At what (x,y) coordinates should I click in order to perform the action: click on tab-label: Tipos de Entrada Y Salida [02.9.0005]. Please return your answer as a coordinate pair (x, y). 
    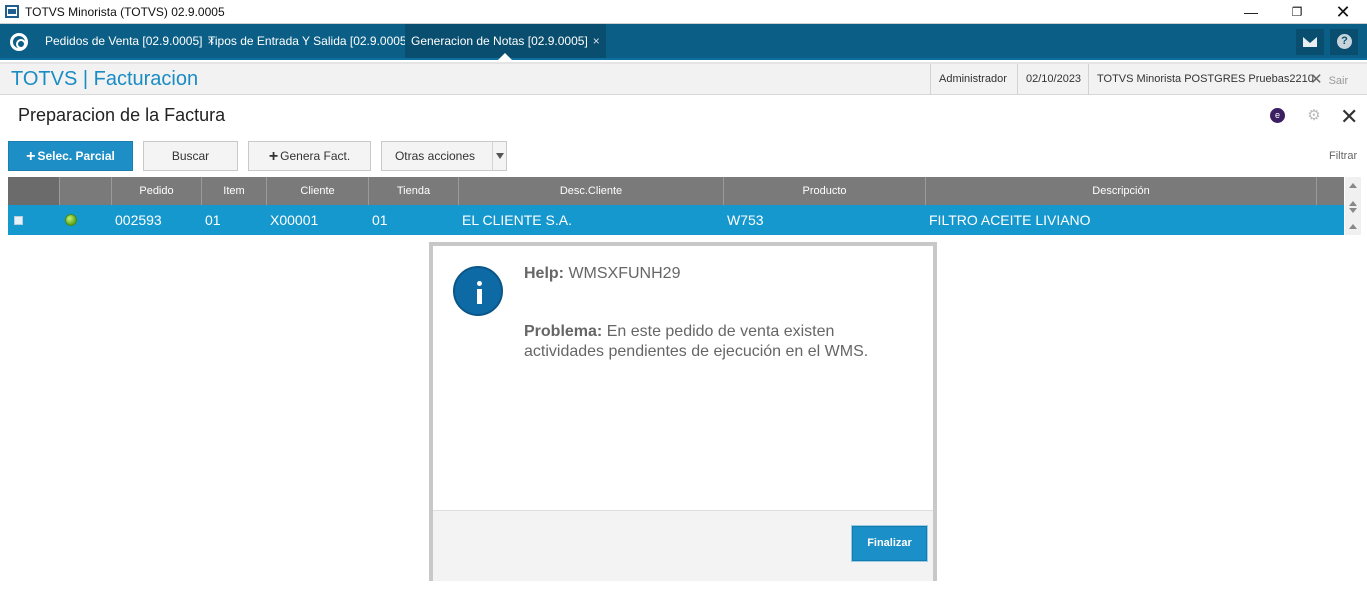
    Looking at the image, I should click on (309, 41).